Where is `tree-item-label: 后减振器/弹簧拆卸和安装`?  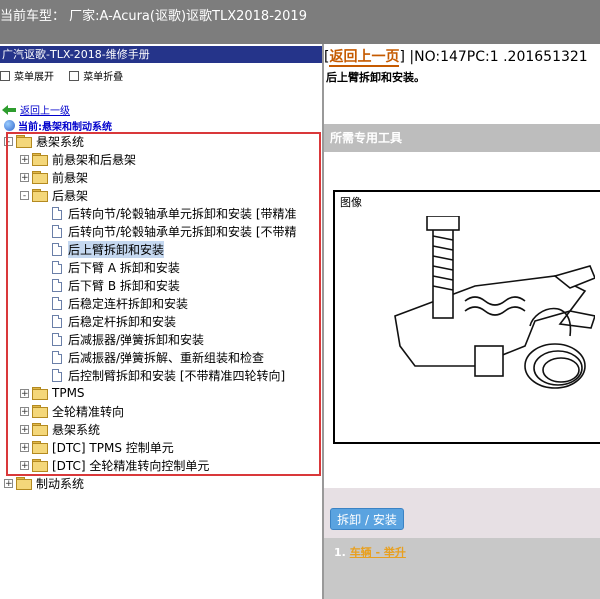 tree-item-label: 后减振器/弹簧拆卸和安装 is located at coordinates (136, 339).